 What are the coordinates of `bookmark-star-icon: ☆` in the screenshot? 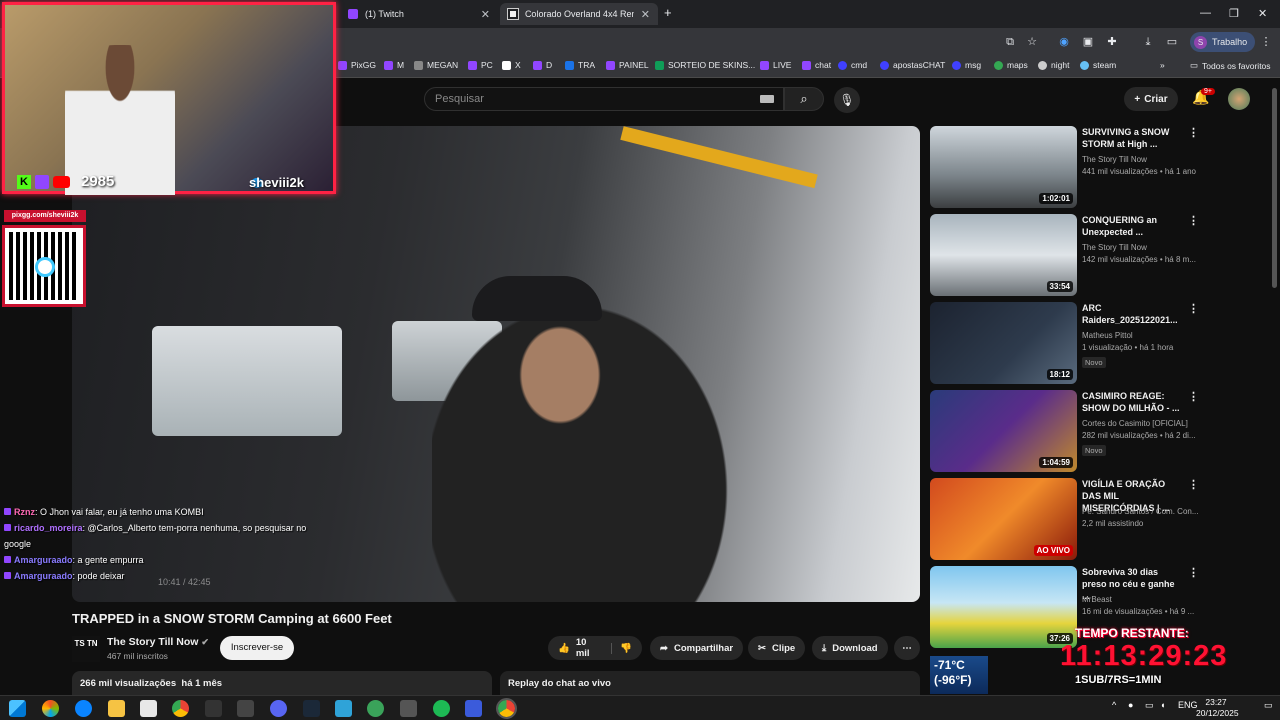 It's located at (1032, 42).